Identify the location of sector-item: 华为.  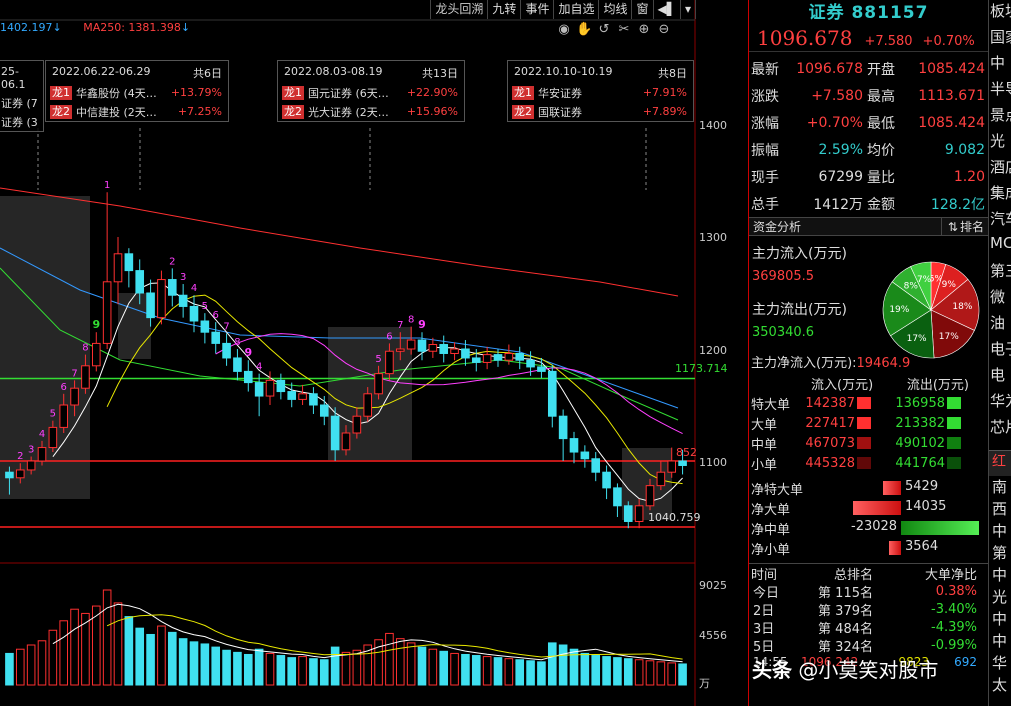
(1000, 403).